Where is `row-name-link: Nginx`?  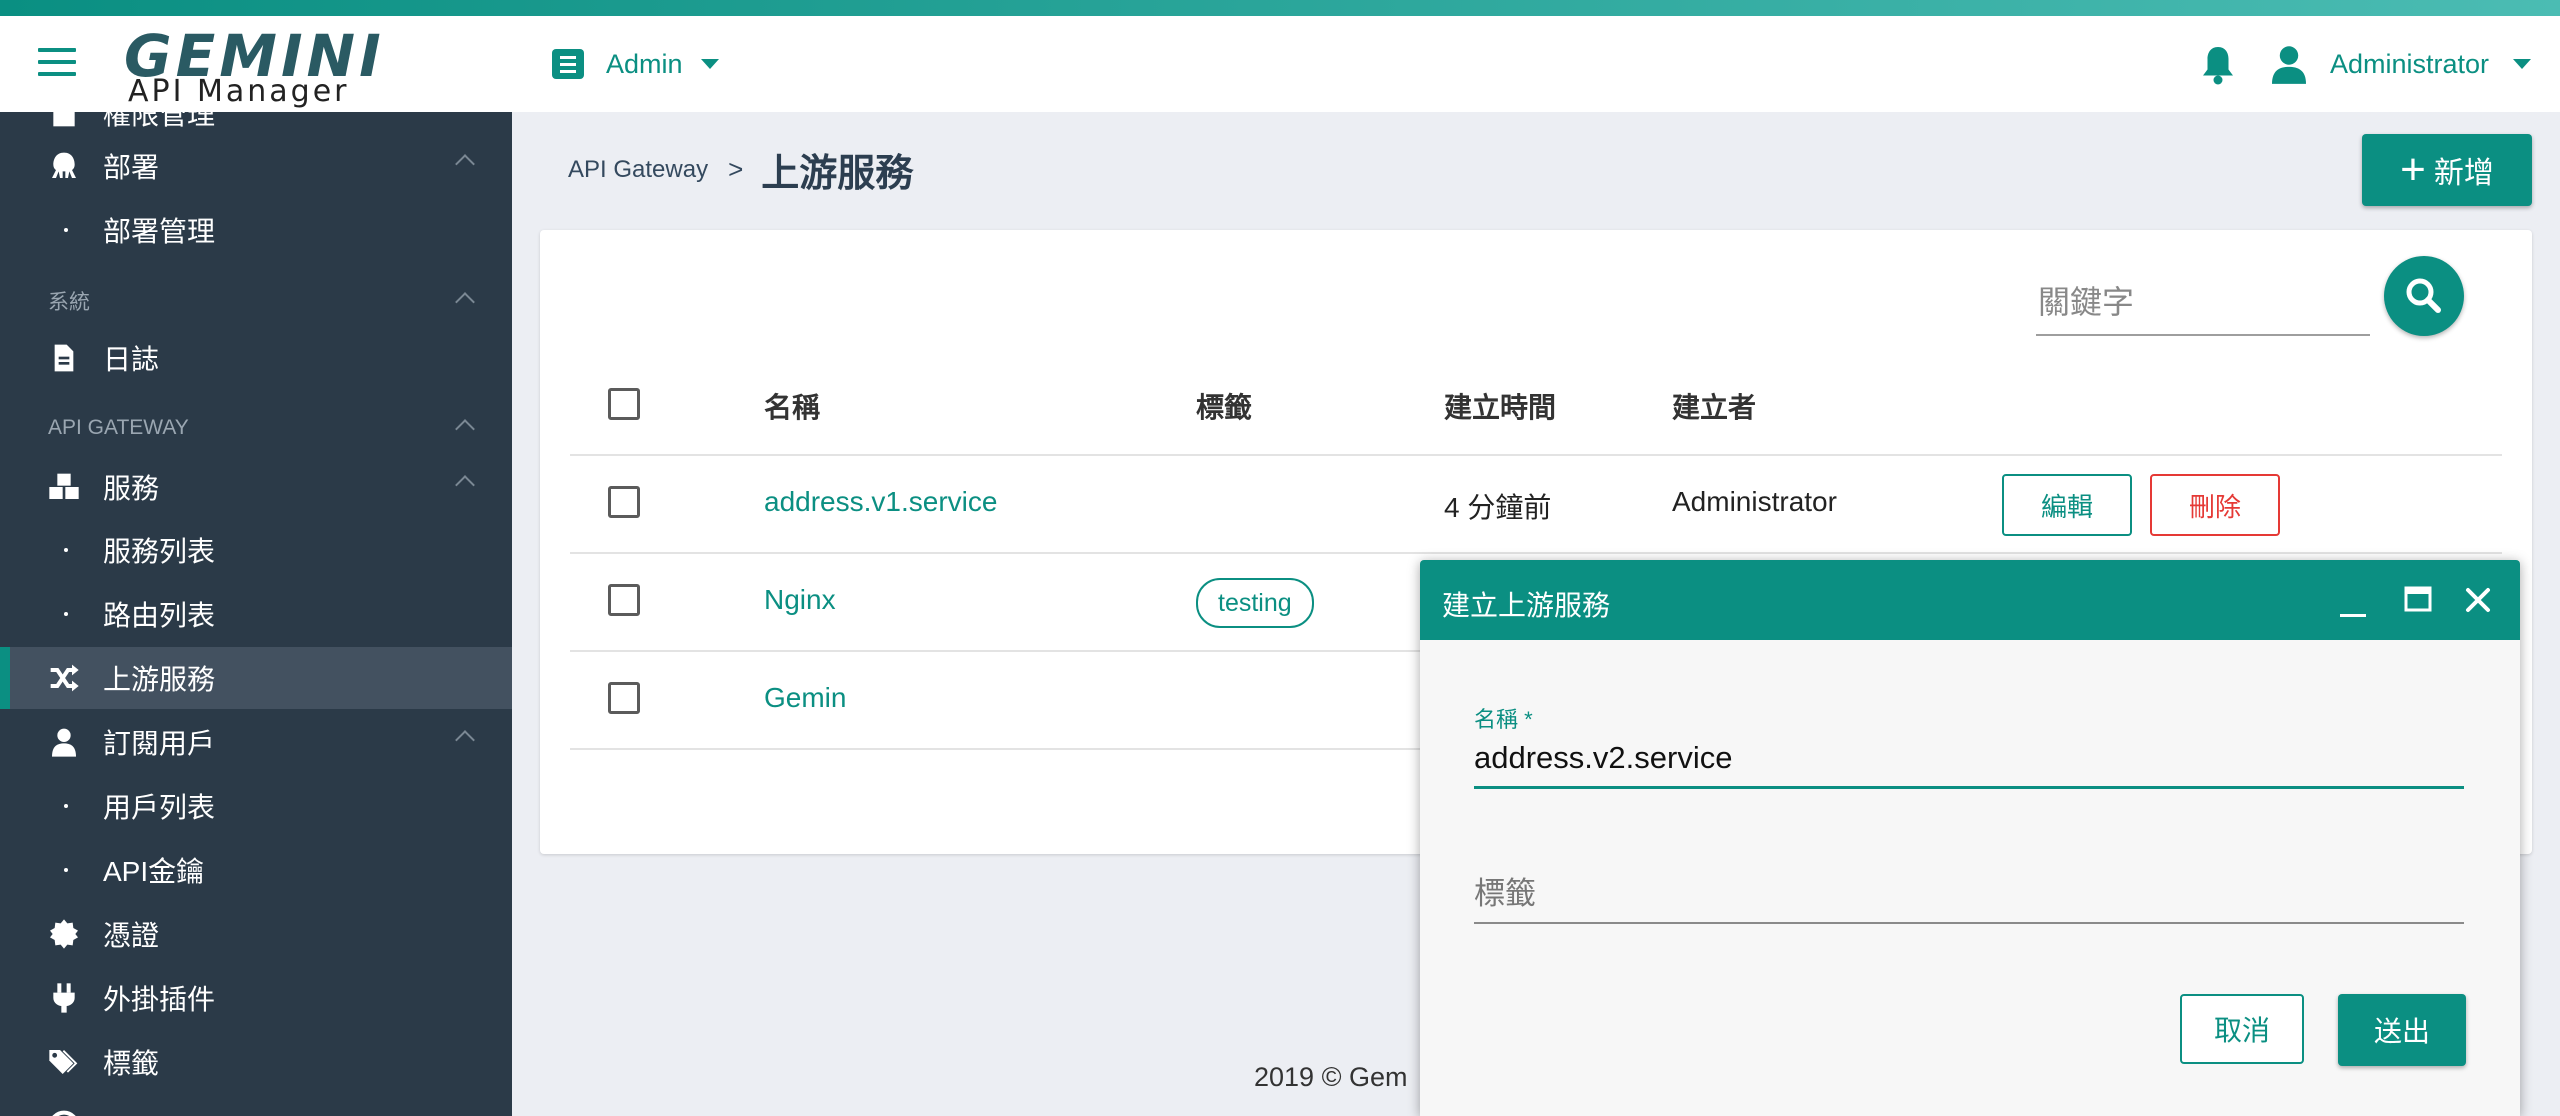
row-name-link: Nginx is located at coordinates (800, 600).